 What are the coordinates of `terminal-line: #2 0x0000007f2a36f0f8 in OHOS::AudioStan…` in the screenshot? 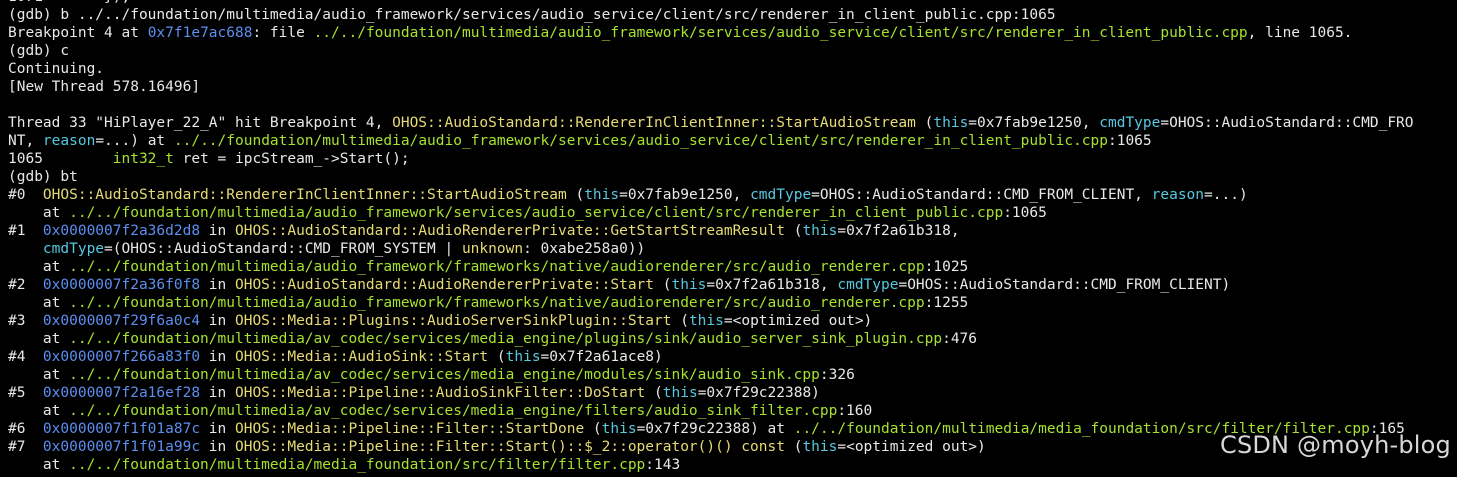 It's located at (732, 285).